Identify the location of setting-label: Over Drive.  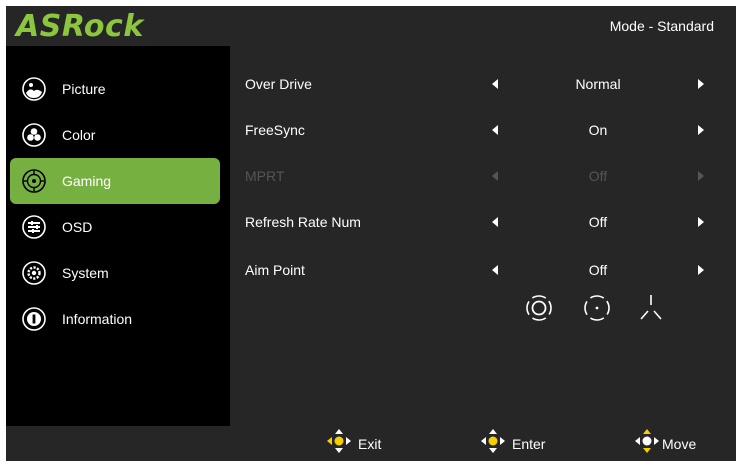
(278, 84).